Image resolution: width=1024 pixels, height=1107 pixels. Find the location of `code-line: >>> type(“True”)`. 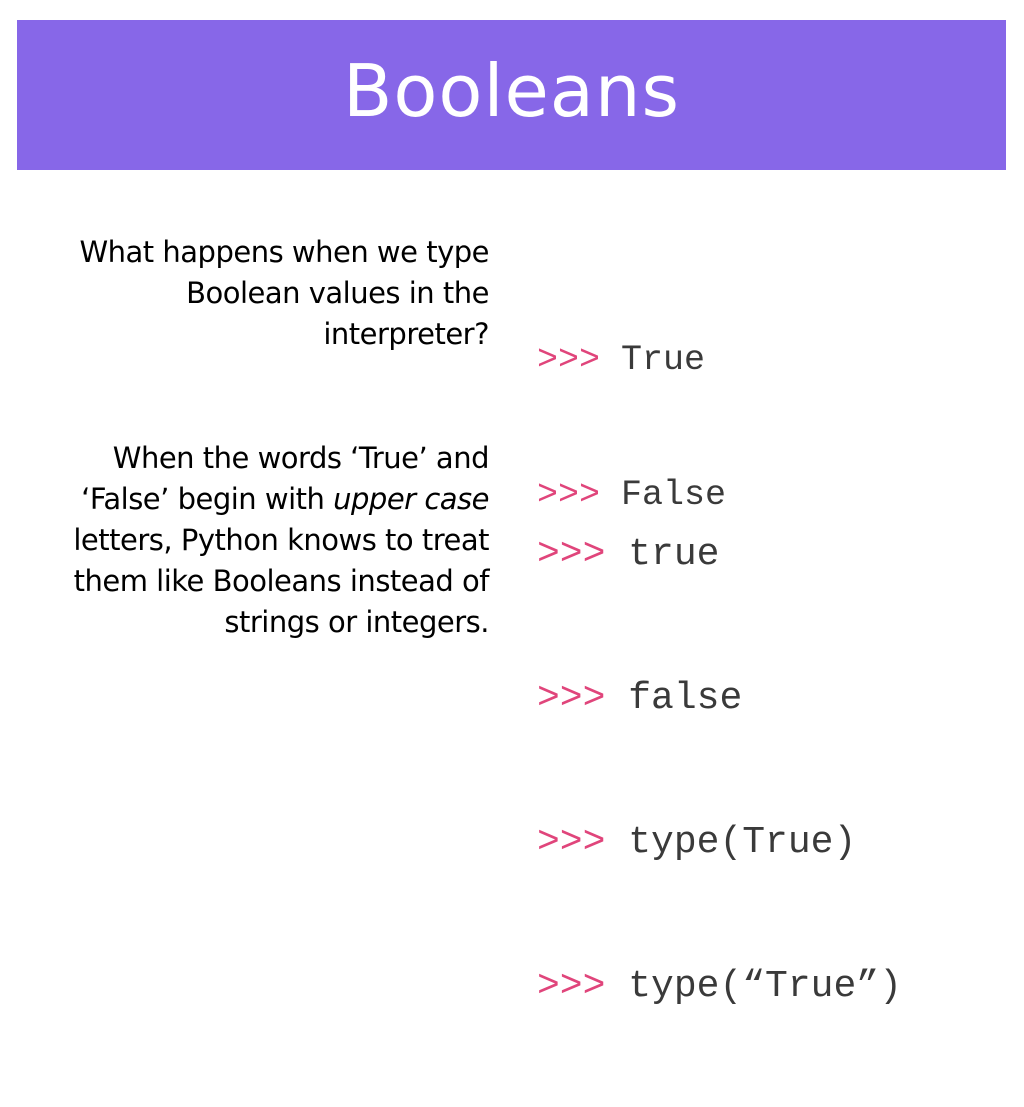

code-line: >>> type(“True”) is located at coordinates (719, 987).